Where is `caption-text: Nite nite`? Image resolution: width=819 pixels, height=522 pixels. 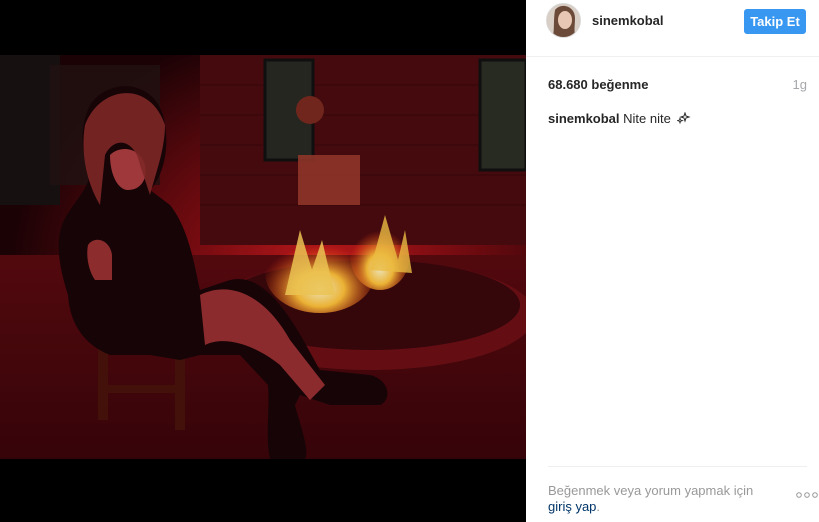 caption-text: Nite nite is located at coordinates (647, 118).